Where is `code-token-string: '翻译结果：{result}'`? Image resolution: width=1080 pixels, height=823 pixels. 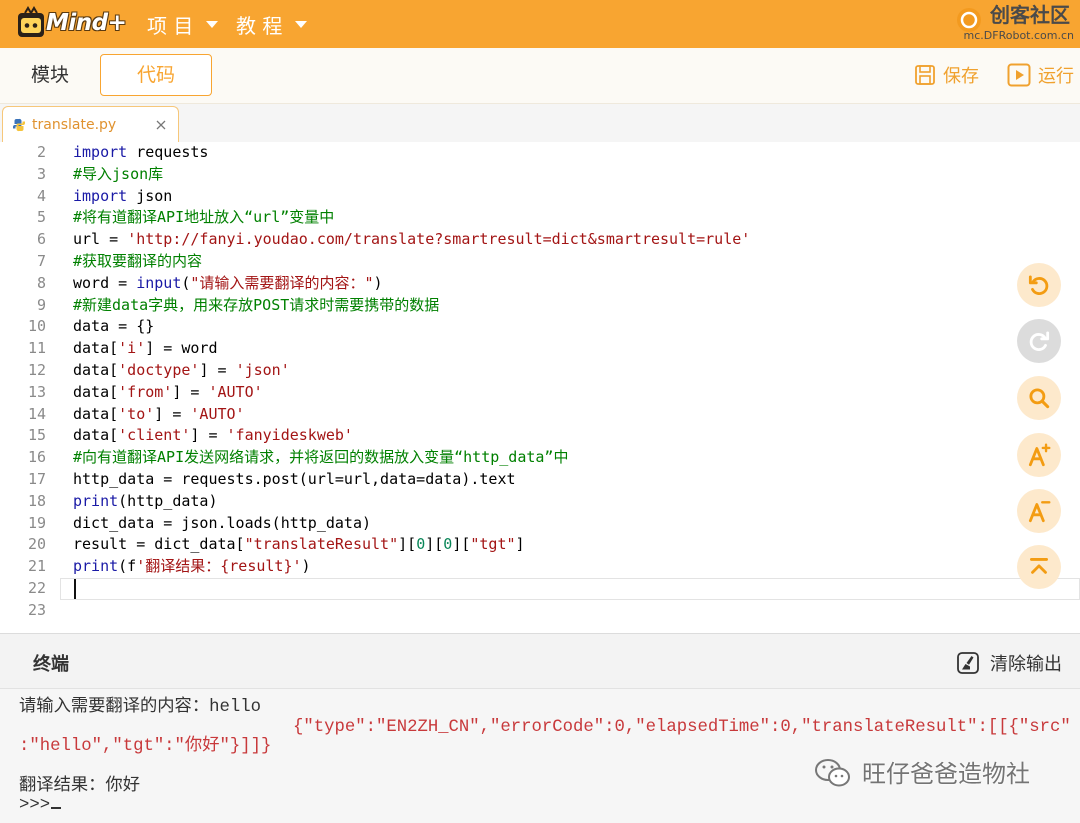
code-token-string: '翻译结果：{result}' is located at coordinates (219, 566).